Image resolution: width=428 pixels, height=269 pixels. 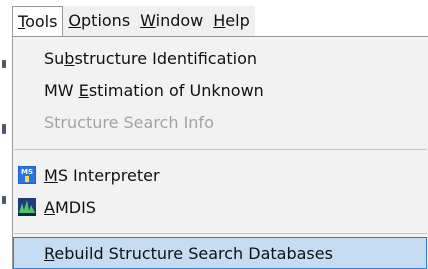 What do you see at coordinates (219, 20) in the screenshot?
I see `menu-help-accel: H` at bounding box center [219, 20].